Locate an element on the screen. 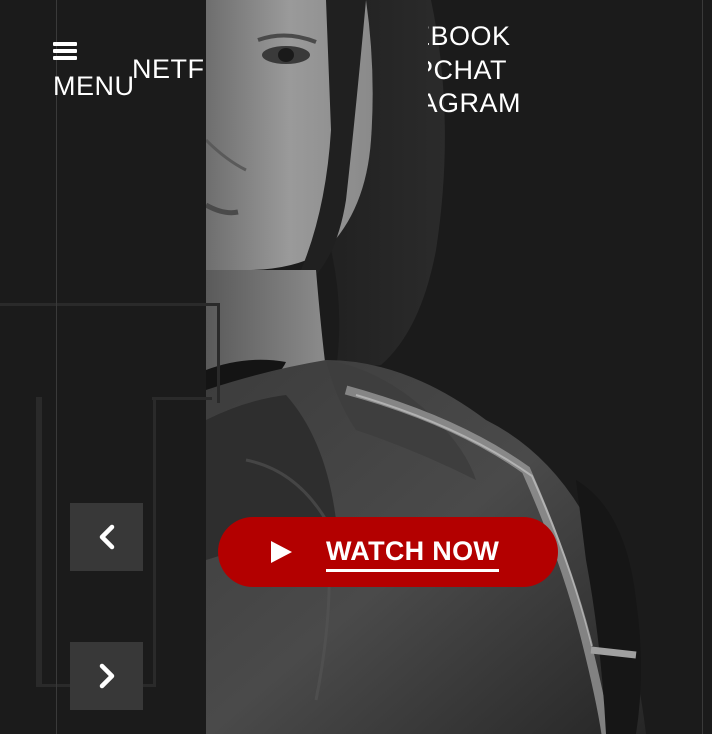 The height and width of the screenshot is (734, 712). social-link-facebook: FACEBOOK is located at coordinates (474, 37).